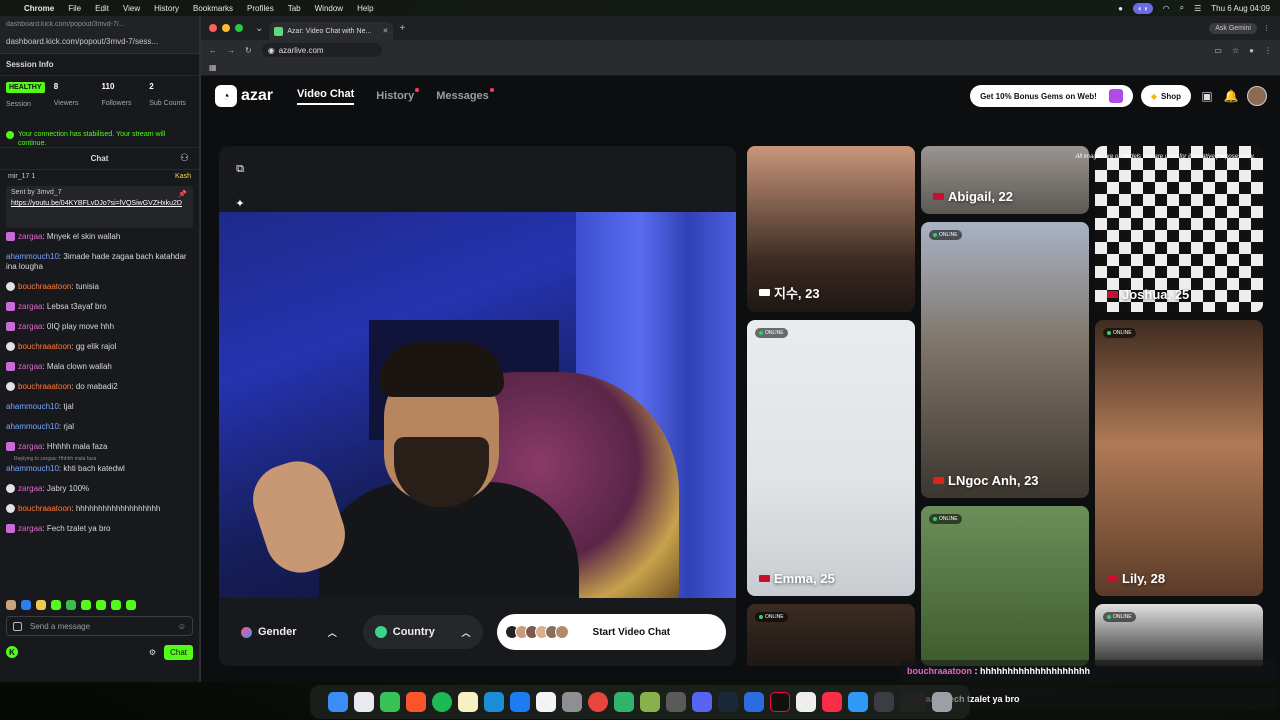 This screenshot has width=1280, height=720. I want to click on nav-video-chat: Video Chat, so click(326, 96).